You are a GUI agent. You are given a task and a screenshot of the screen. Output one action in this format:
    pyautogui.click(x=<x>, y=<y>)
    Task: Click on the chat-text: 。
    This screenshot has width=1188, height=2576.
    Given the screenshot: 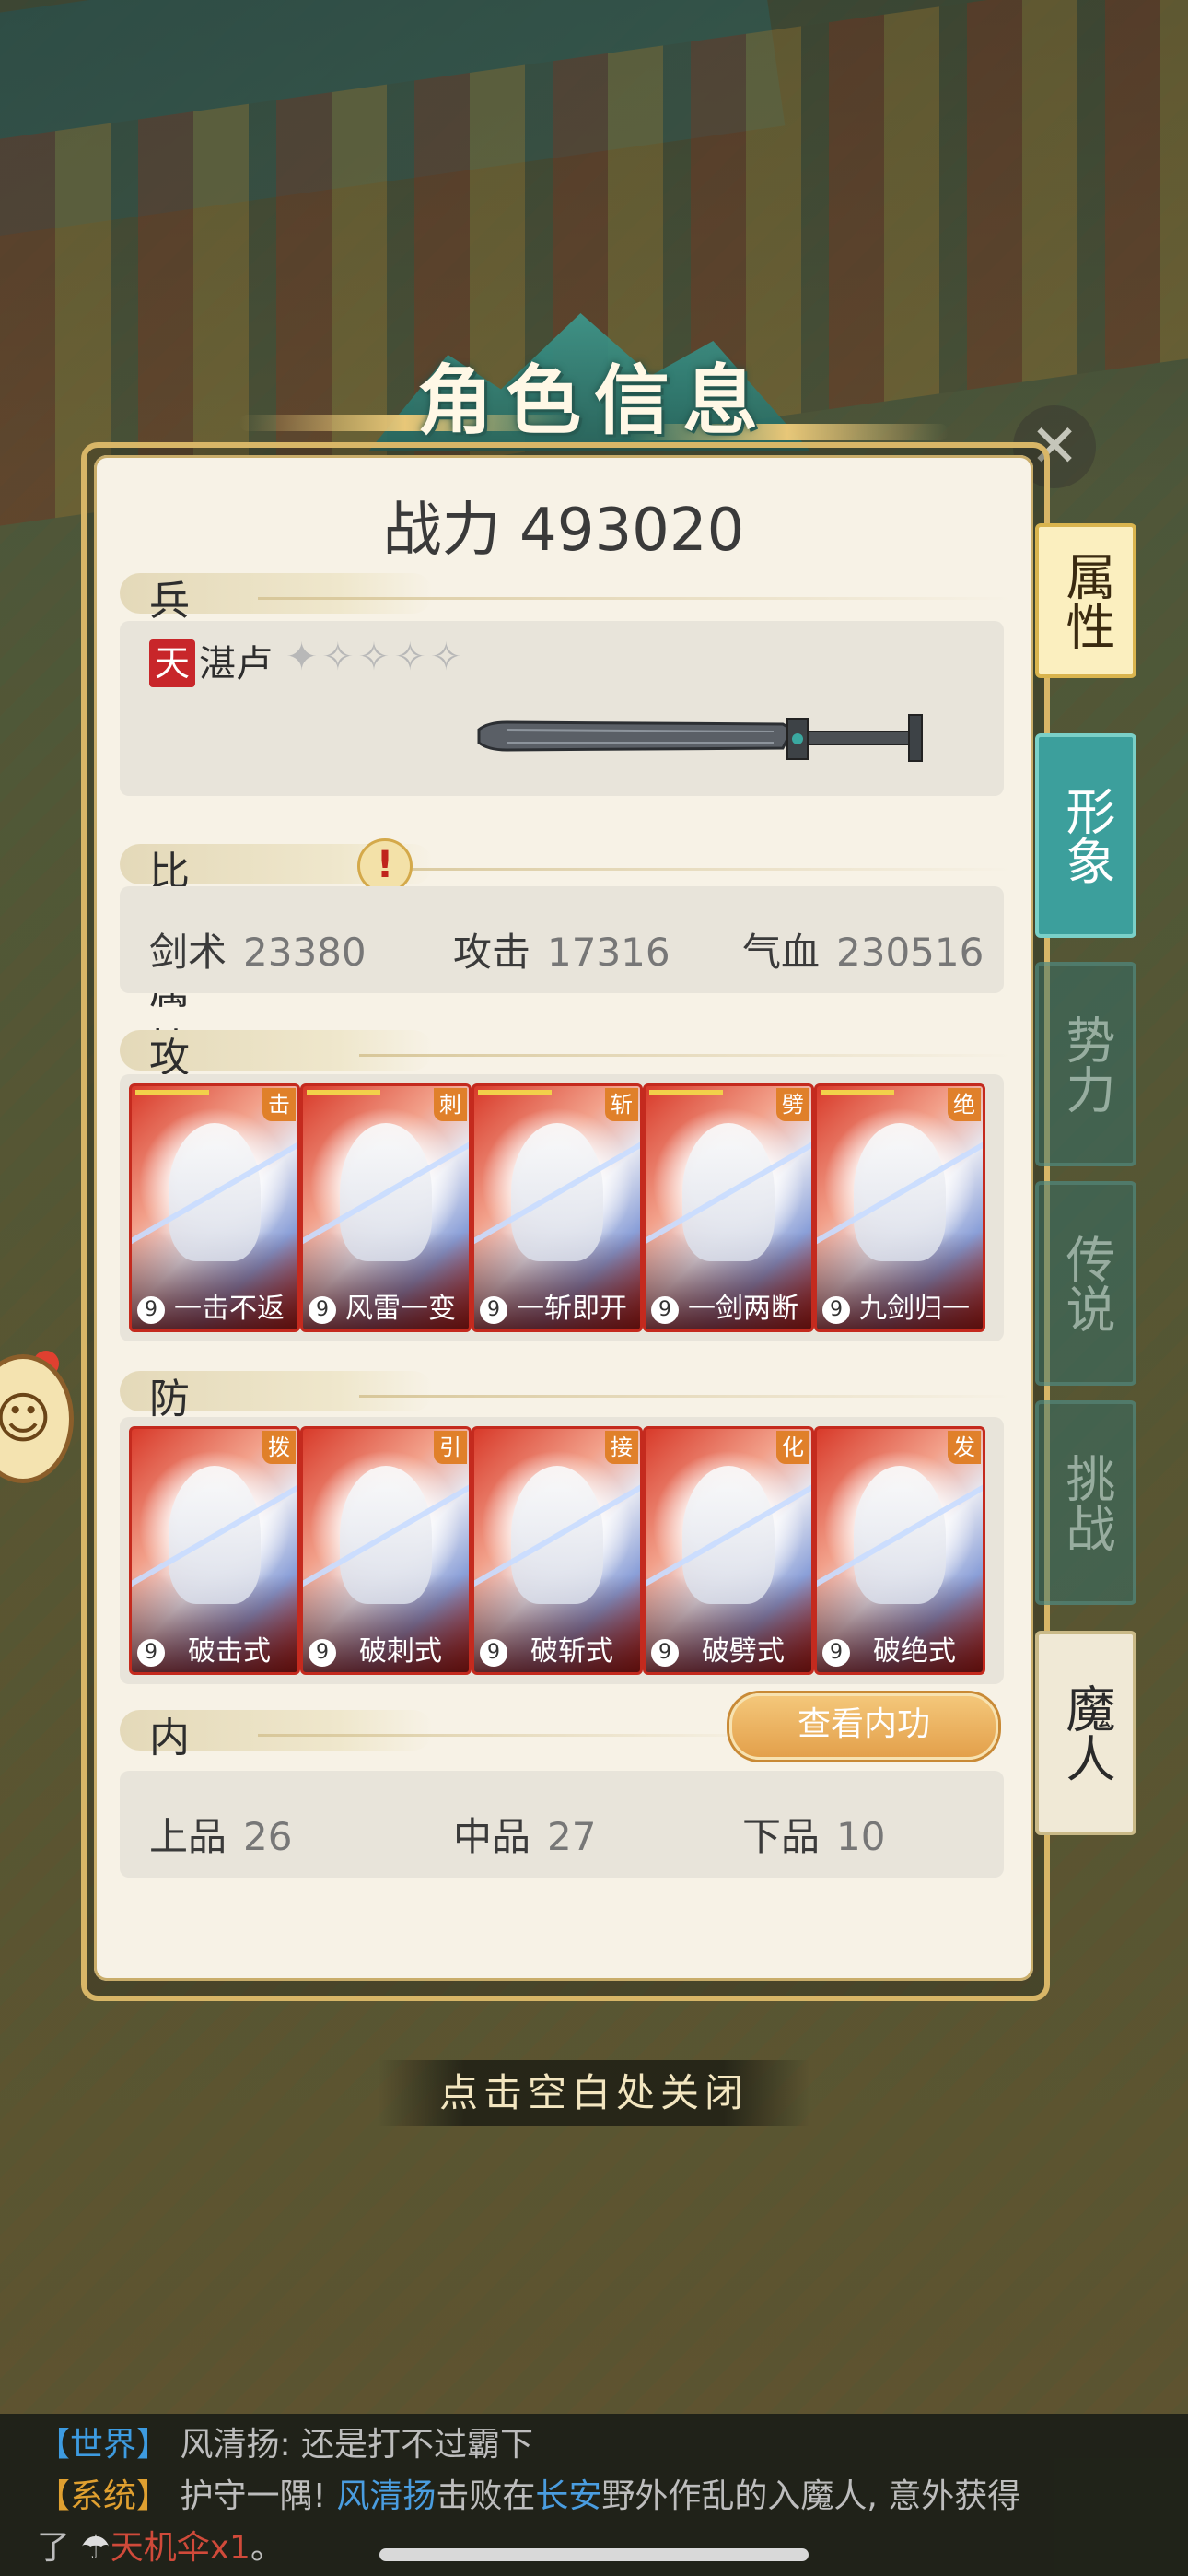 What is the action you would take?
    pyautogui.click(x=267, y=2548)
    